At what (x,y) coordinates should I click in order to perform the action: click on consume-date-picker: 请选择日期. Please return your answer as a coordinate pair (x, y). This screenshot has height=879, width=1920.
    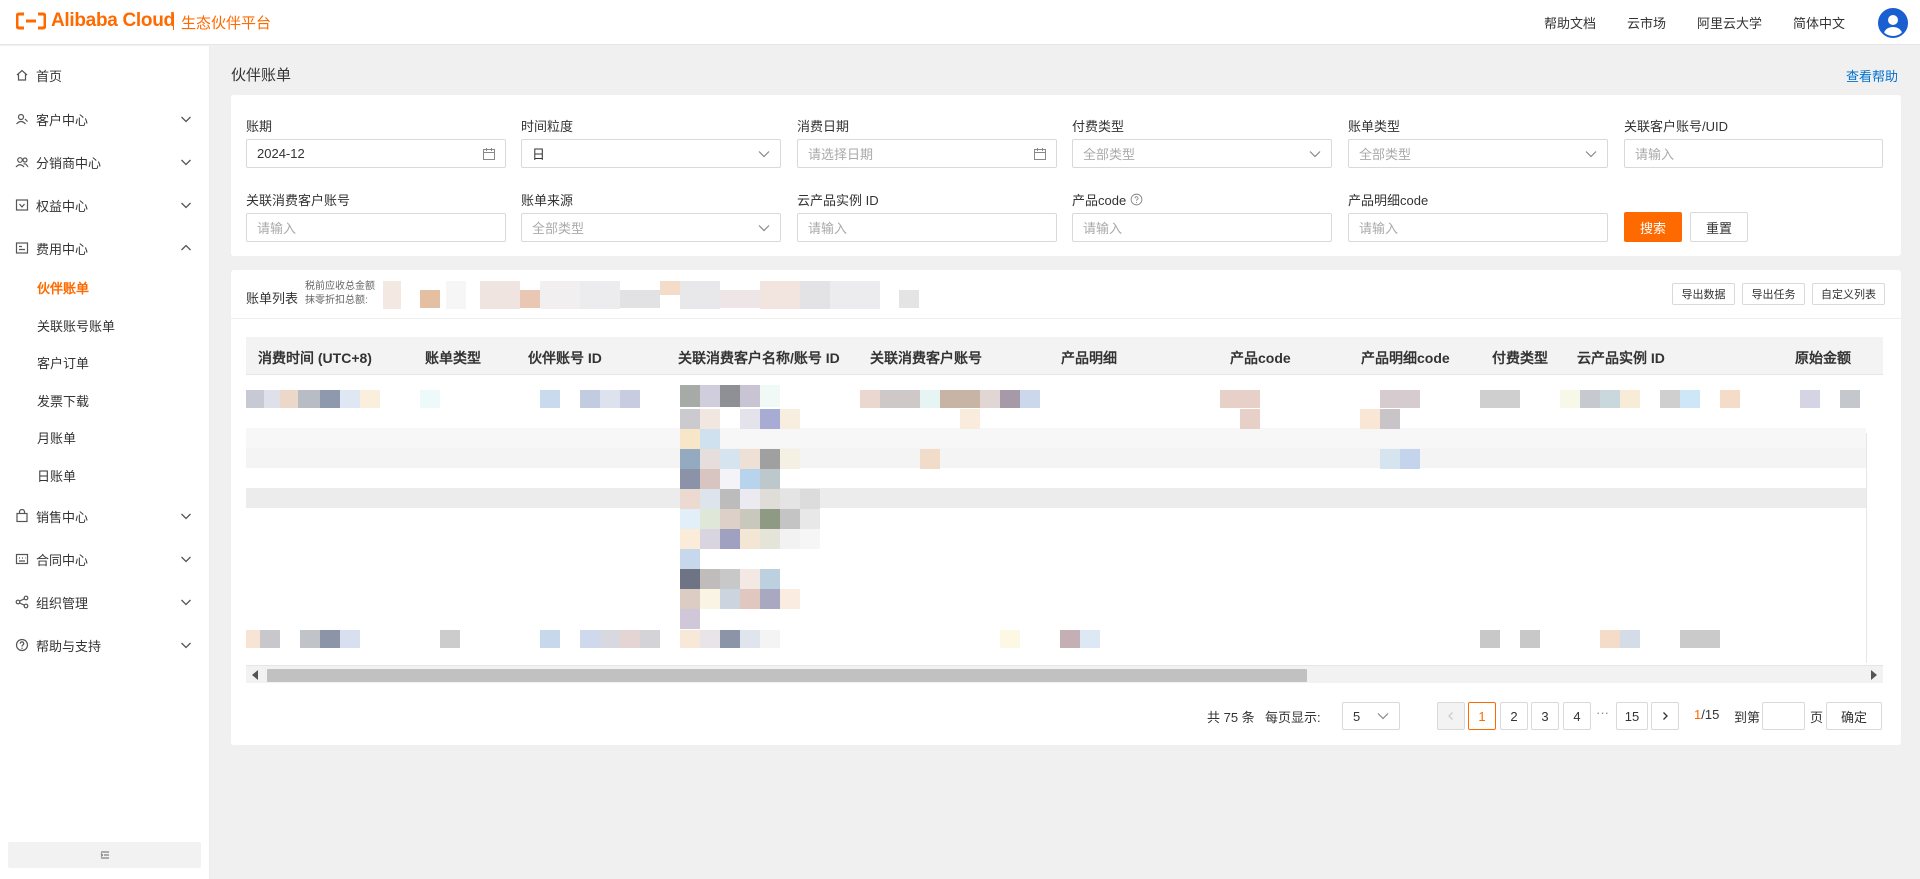
    Looking at the image, I should click on (927, 153).